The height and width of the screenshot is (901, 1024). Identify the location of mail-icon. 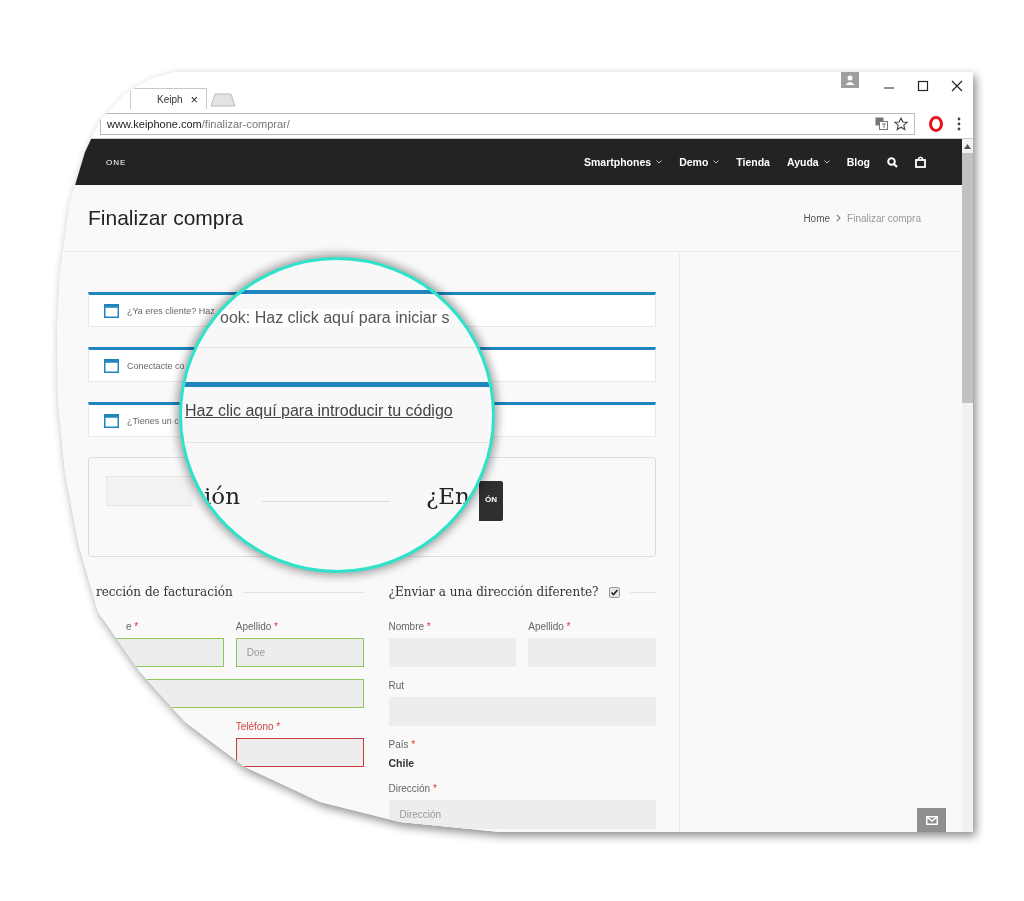
(931, 820).